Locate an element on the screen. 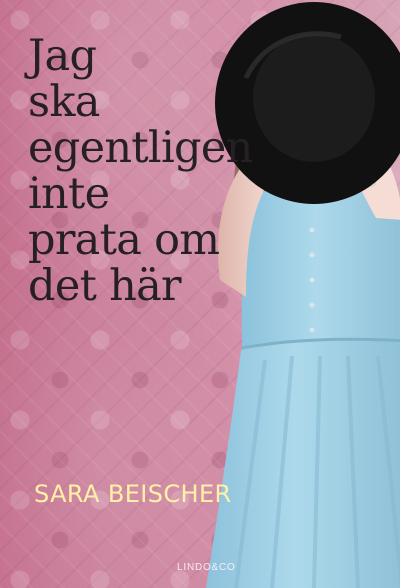 This screenshot has width=400, height=588. title-line-4: inte is located at coordinates (69, 194).